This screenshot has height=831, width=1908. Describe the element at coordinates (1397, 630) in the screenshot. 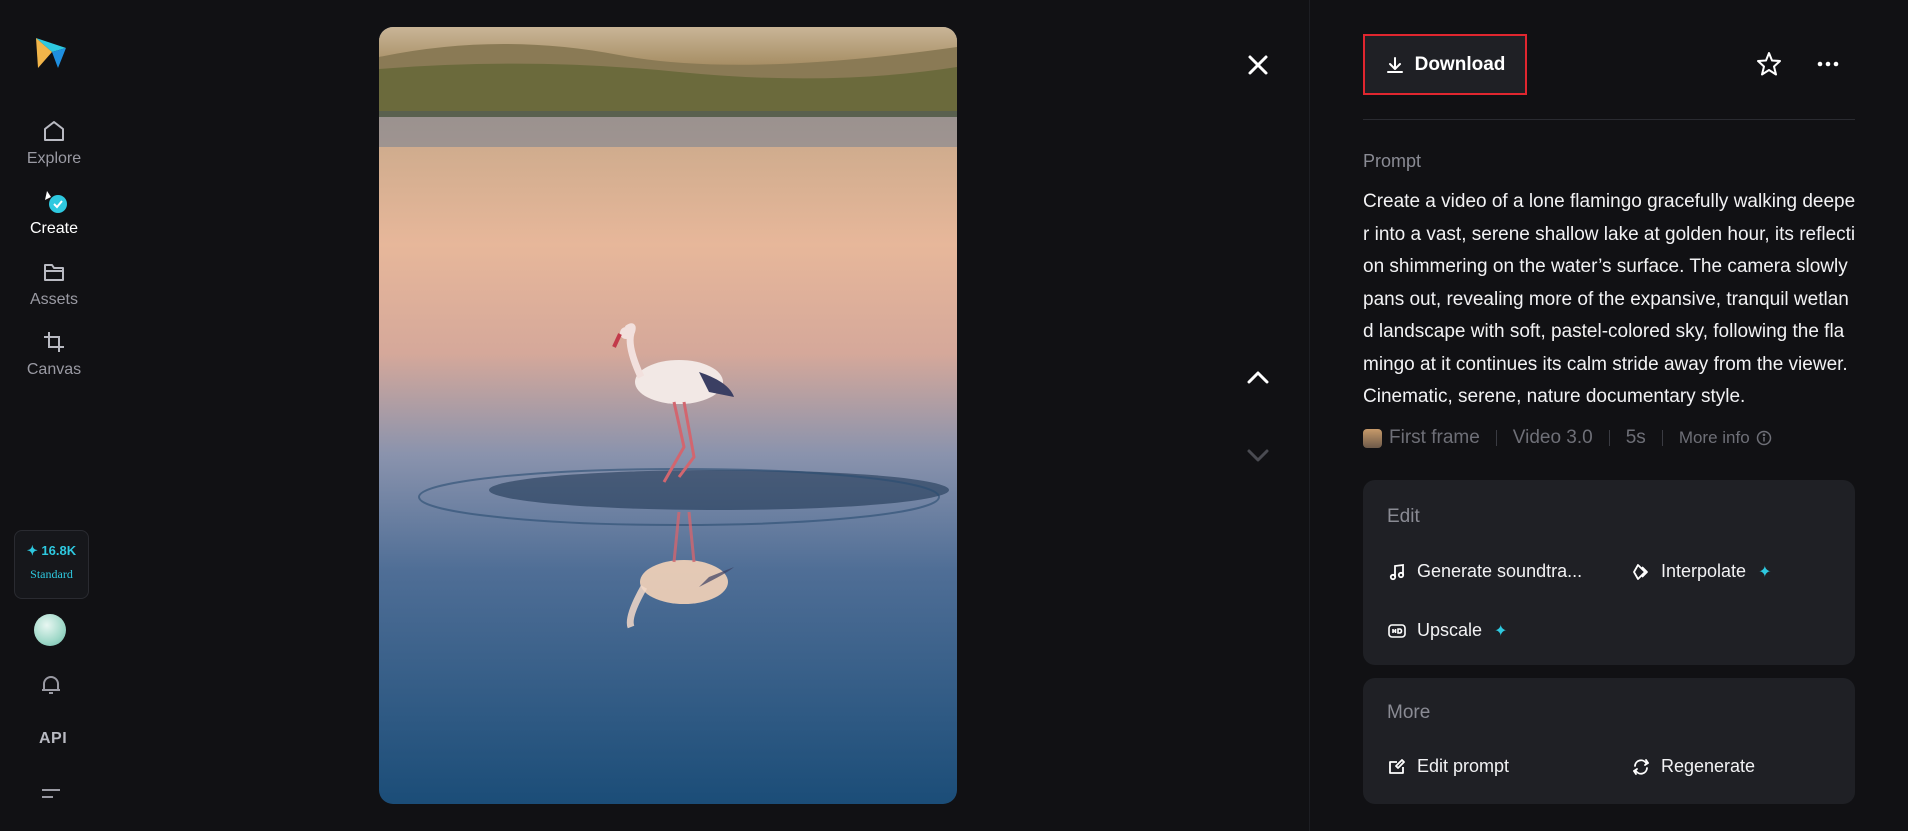

I see `hd-icon` at that location.